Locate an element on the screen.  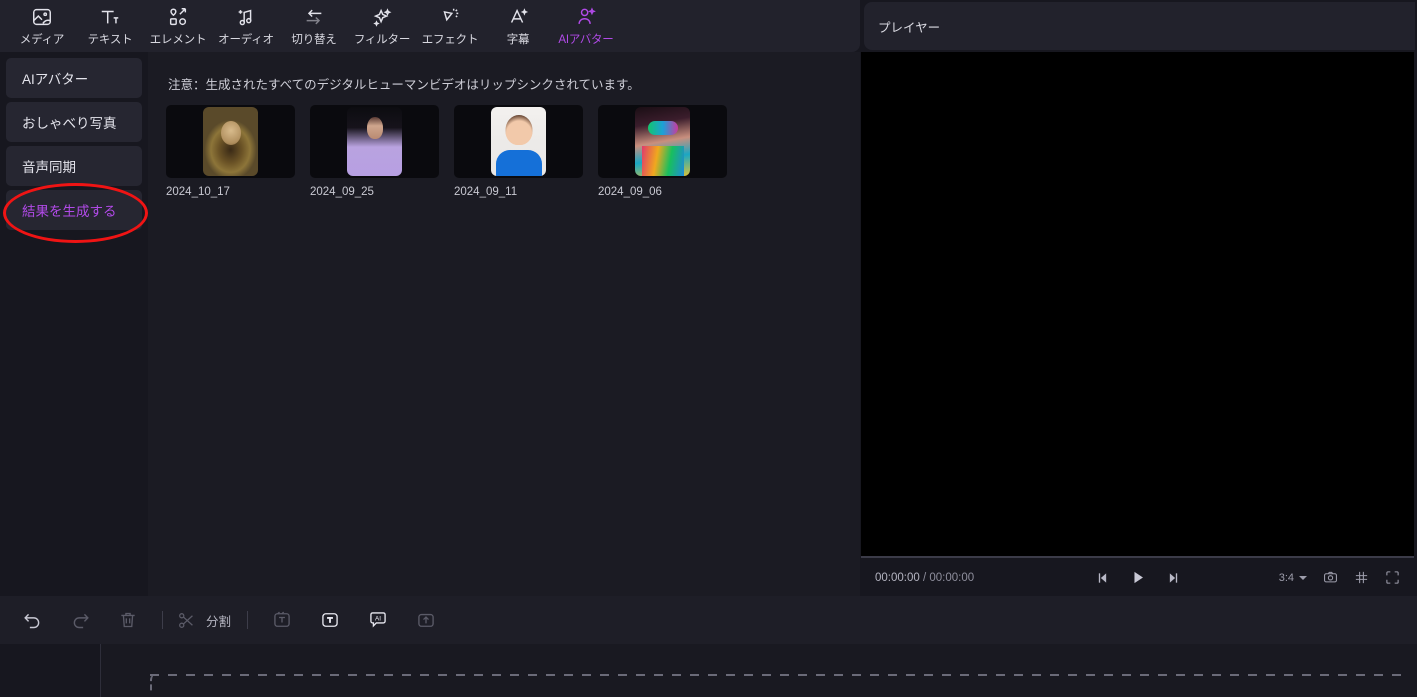
sidebar-item-label: AIアバター is located at coordinates (55, 79).